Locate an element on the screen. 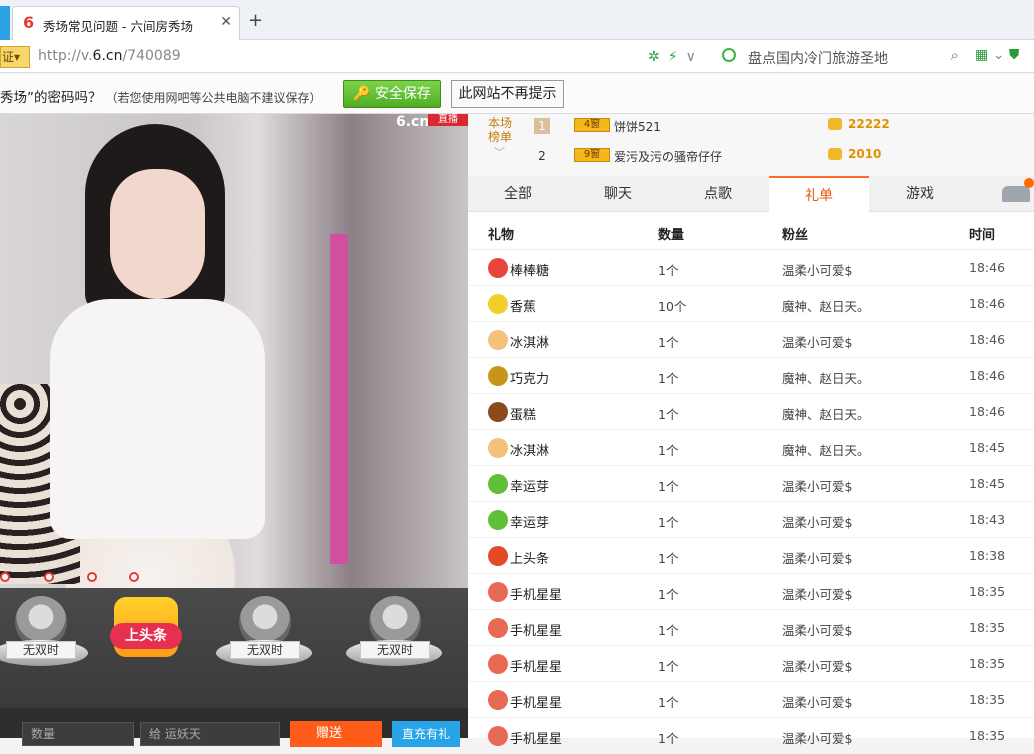  gift-time: 18:45 is located at coordinates (987, 447).